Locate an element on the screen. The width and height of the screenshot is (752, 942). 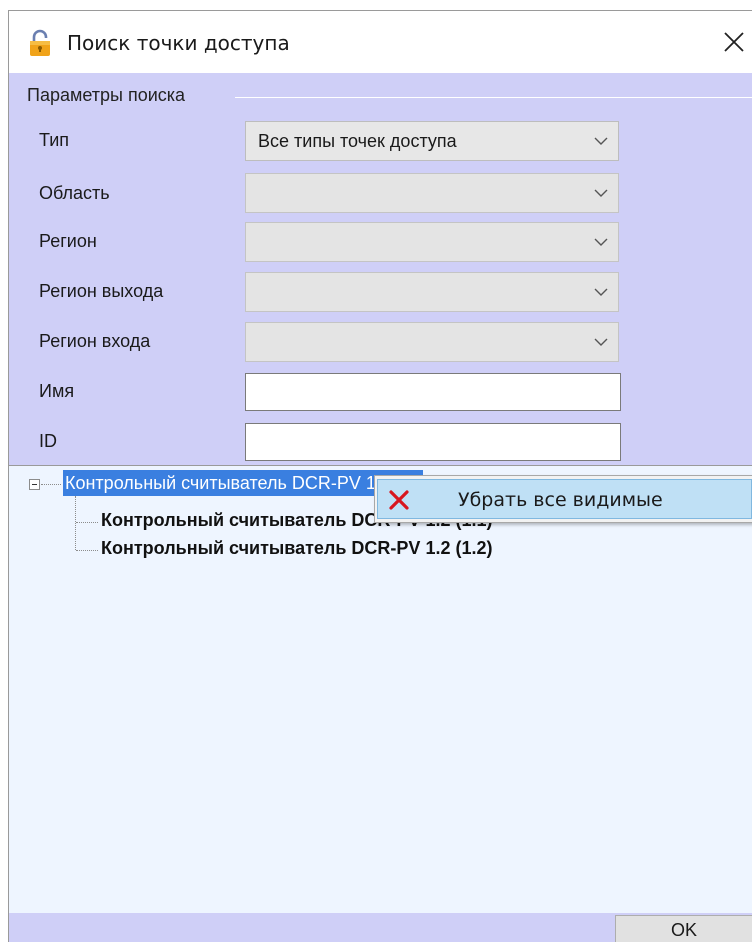
name-input is located at coordinates (433, 392).